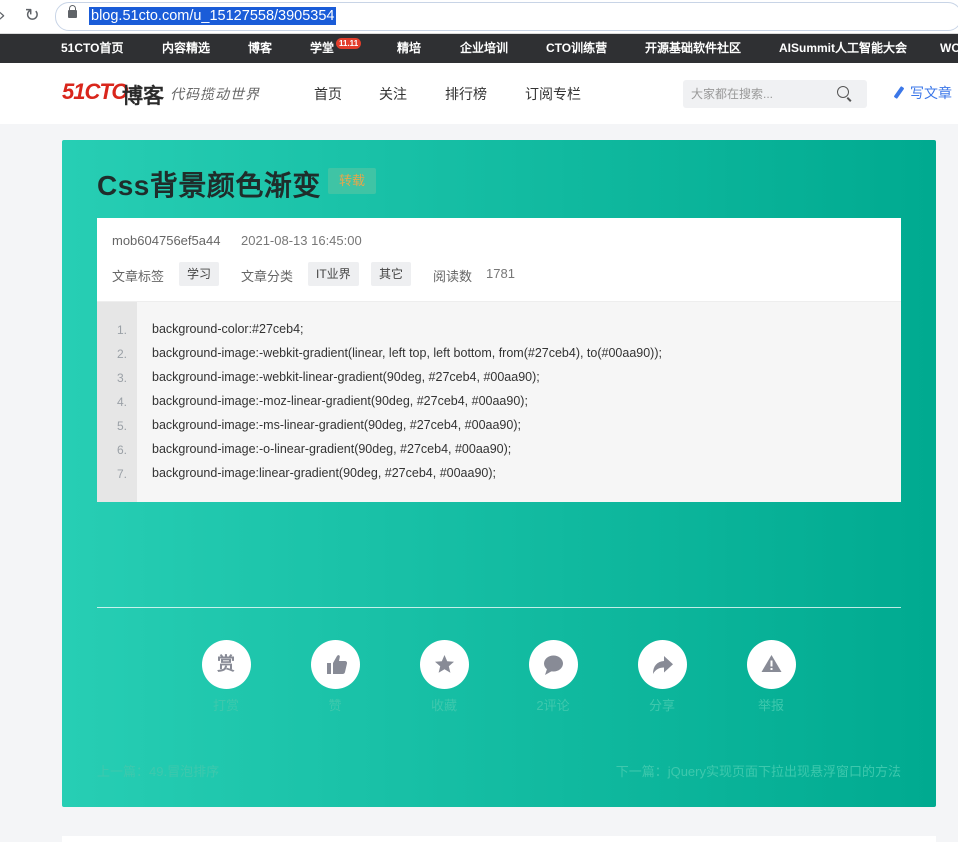 The width and height of the screenshot is (958, 842). Describe the element at coordinates (121, 378) in the screenshot. I see `line-number: 3.` at that location.